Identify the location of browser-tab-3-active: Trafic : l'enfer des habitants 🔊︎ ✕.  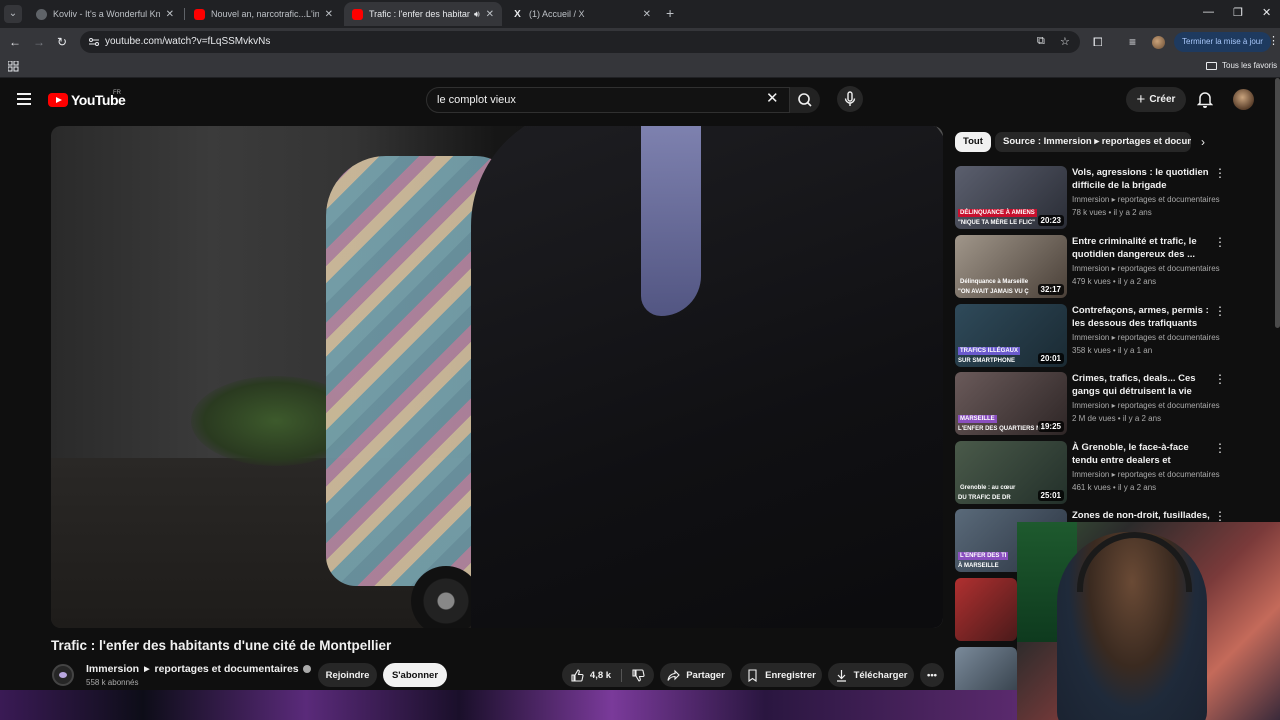
(423, 14).